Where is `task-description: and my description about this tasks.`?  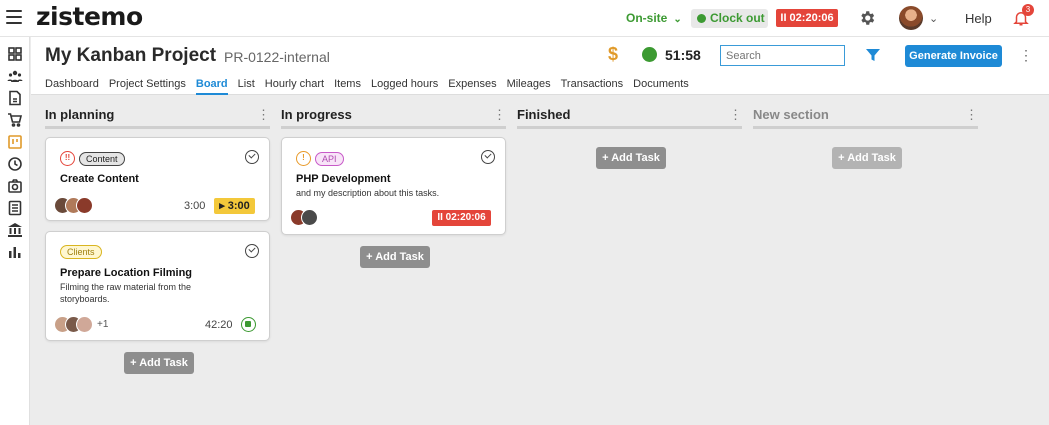 task-description: and my description about this tasks. is located at coordinates (368, 193).